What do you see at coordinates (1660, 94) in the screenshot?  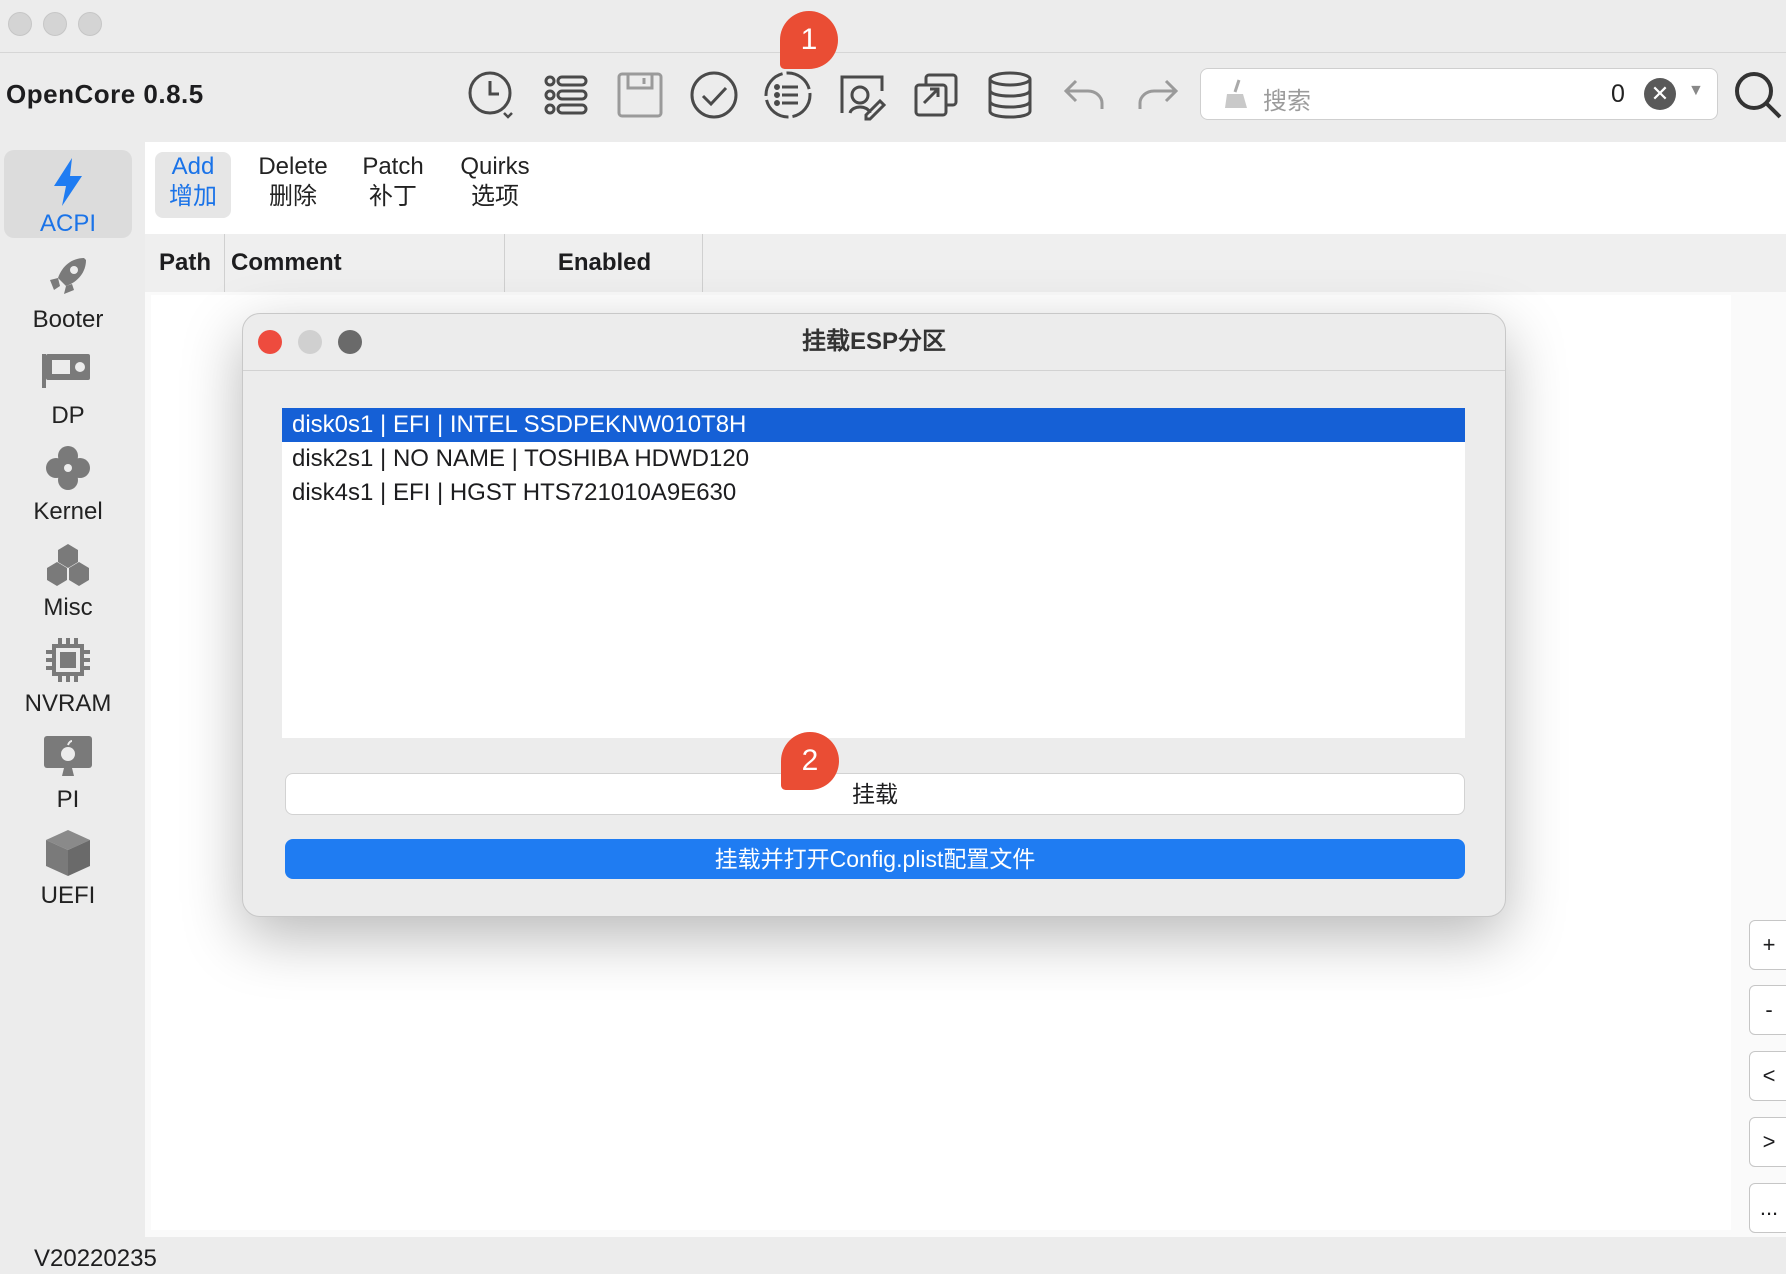 I see `clear-search-icon: ✕` at bounding box center [1660, 94].